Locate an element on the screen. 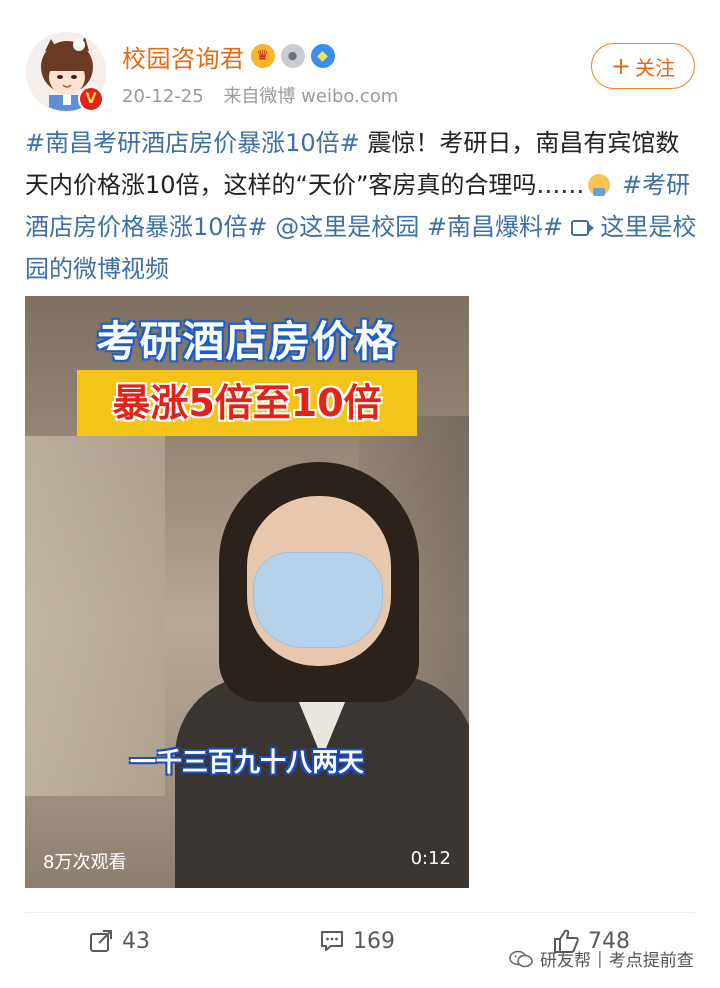  video-camera-icon is located at coordinates (582, 228).